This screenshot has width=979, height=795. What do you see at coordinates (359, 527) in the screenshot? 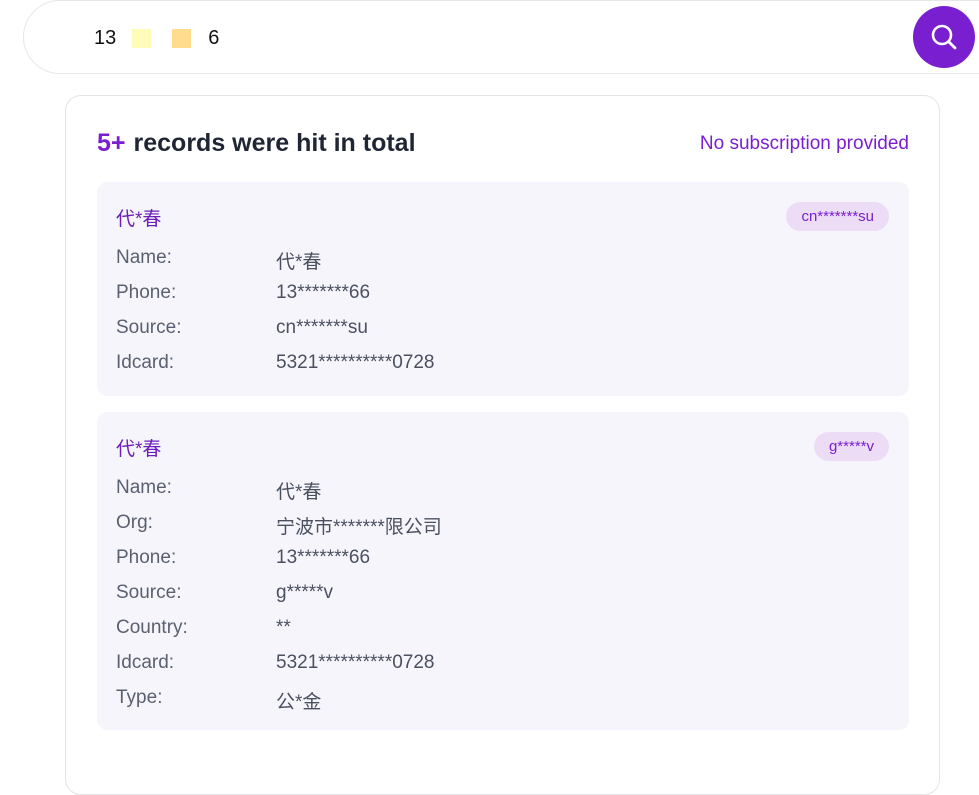
I see `field-value: 宁波市*******限公司` at bounding box center [359, 527].